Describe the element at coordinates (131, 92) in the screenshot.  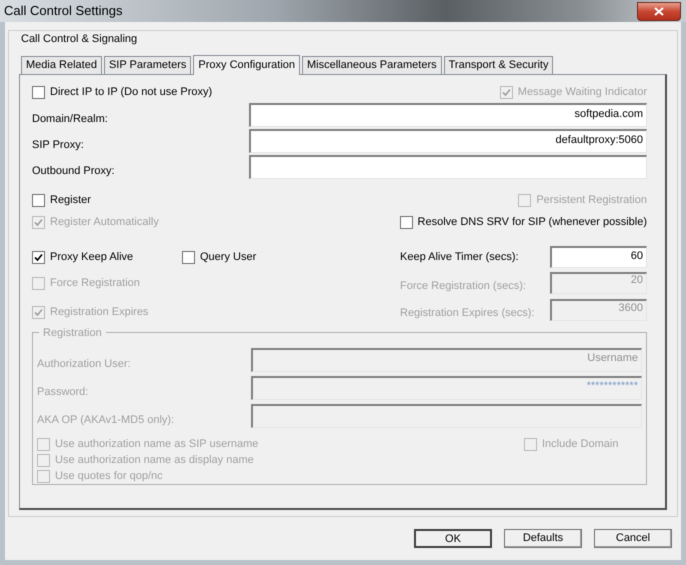
I see `checkbox-label: Direct IP to IP (Do not use Proxy)` at that location.